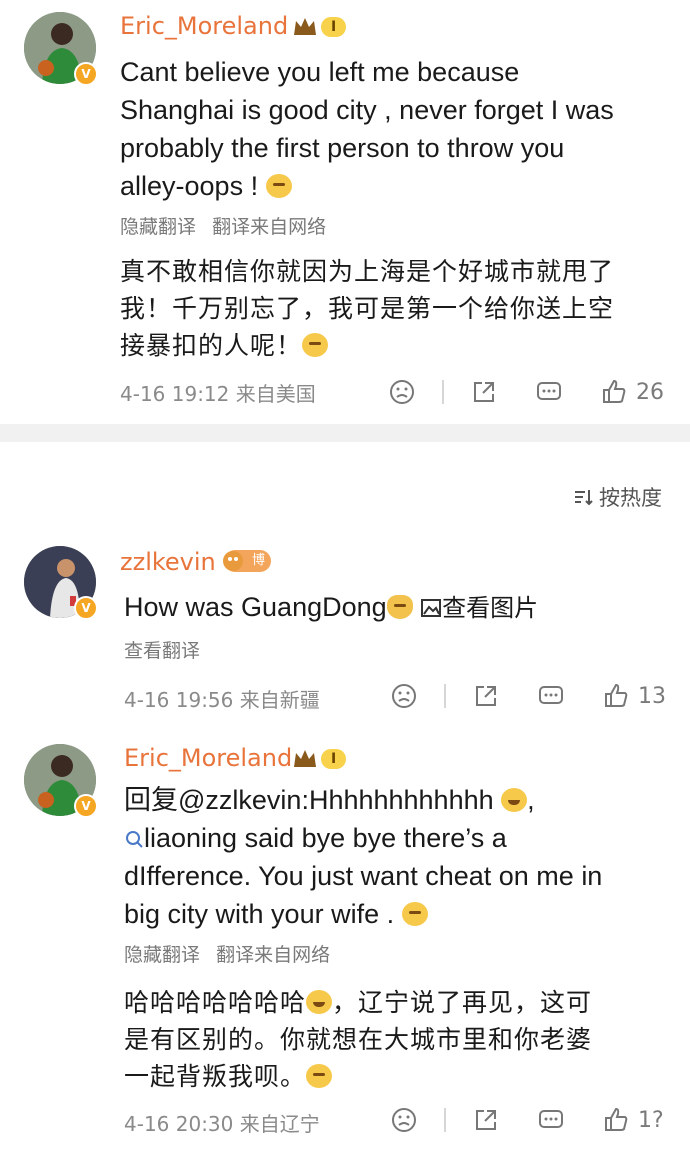  Describe the element at coordinates (134, 839) in the screenshot. I see `search-icon` at that location.